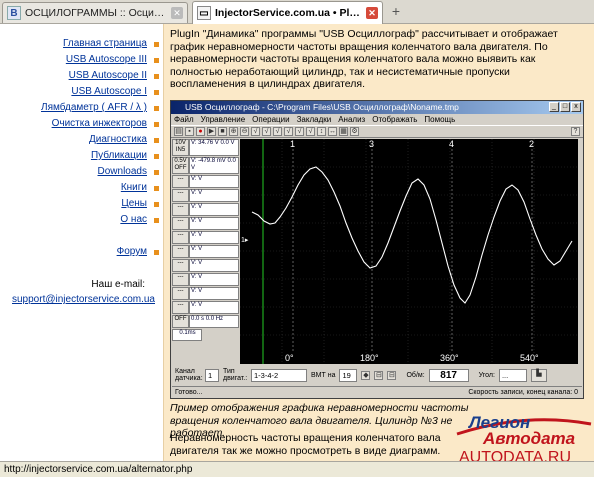 The height and width of the screenshot is (477, 594). What do you see at coordinates (180, 321) in the screenshot?
I see `channel-button: OFF` at bounding box center [180, 321].